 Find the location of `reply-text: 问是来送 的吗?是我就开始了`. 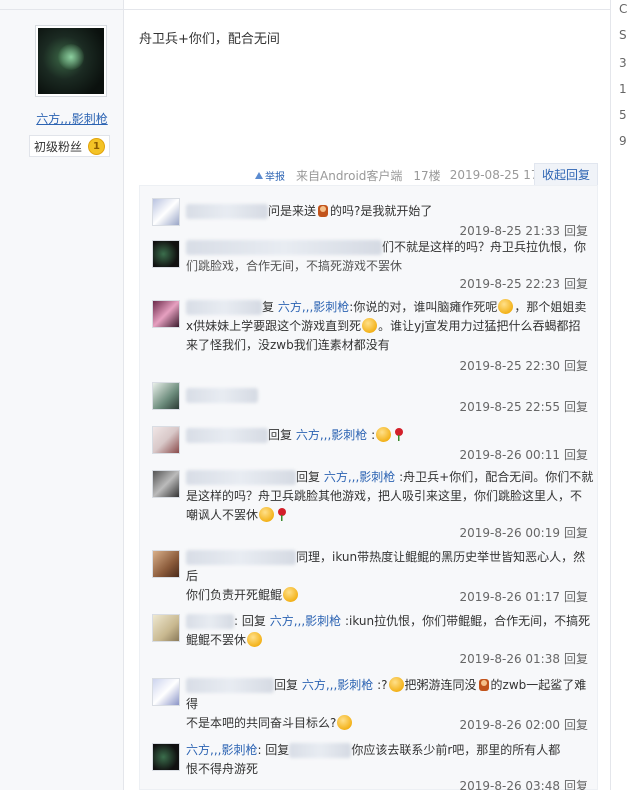

reply-text: 问是来送 的吗?是我就开始了 is located at coordinates (390, 211).